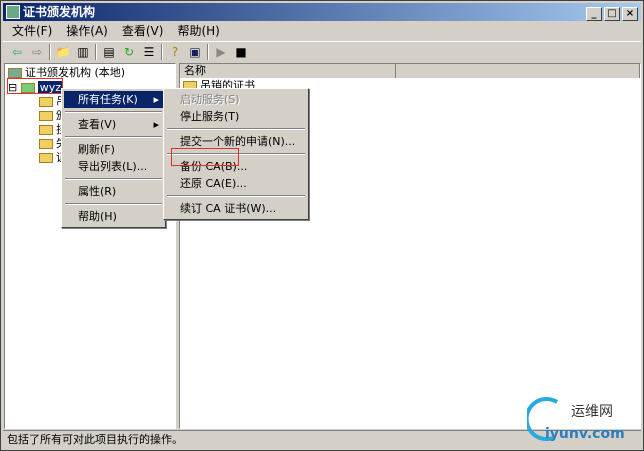  What do you see at coordinates (630, 14) in the screenshot?
I see `close-button: ×` at bounding box center [630, 14].